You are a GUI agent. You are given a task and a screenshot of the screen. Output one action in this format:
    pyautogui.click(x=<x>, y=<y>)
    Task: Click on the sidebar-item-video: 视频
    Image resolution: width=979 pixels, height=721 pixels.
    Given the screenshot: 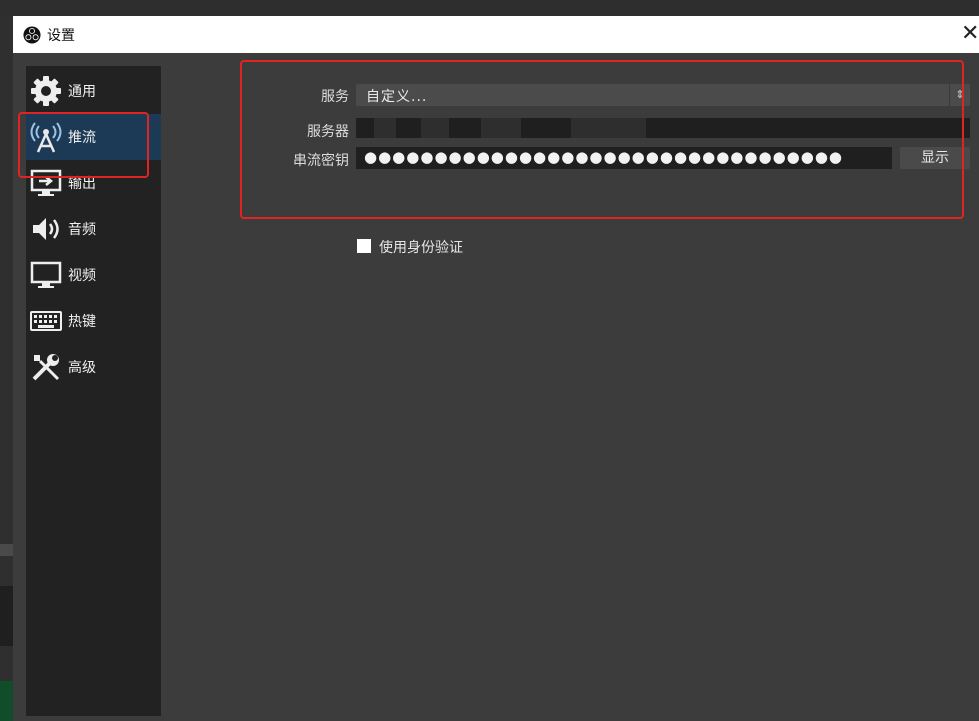 What is the action you would take?
    pyautogui.click(x=93, y=275)
    